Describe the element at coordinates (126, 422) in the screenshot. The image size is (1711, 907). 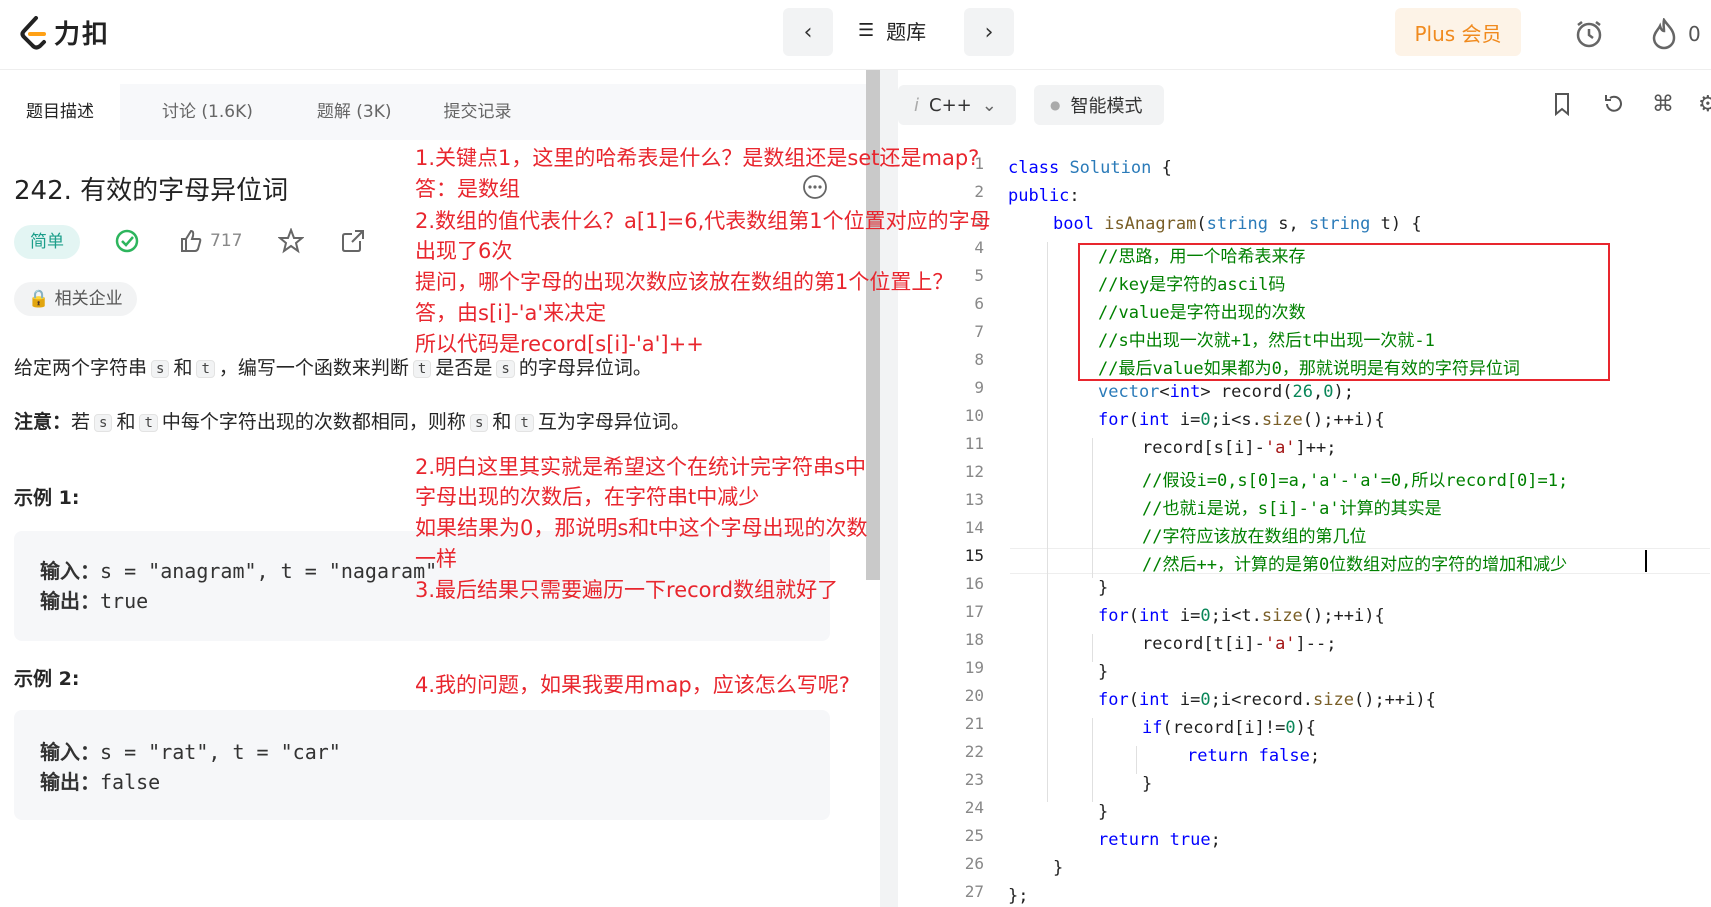
I see `desc-text: 和` at that location.